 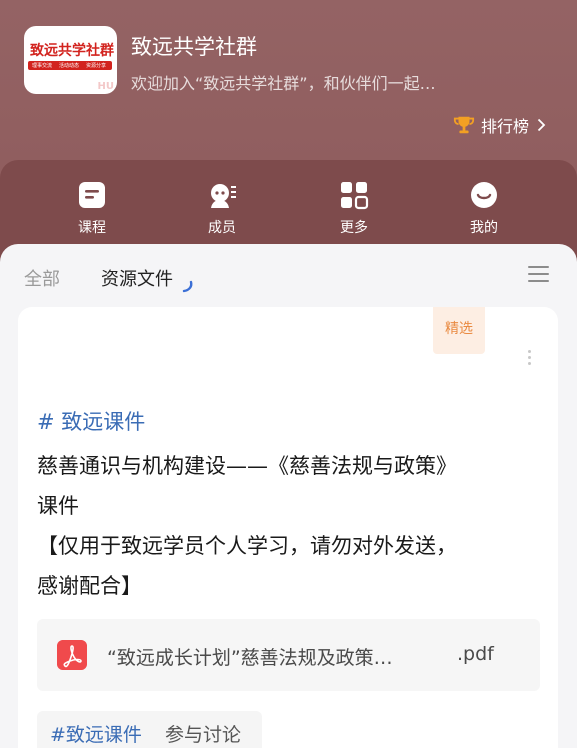 I want to click on nav-item-course: 课程, so click(x=92, y=208).